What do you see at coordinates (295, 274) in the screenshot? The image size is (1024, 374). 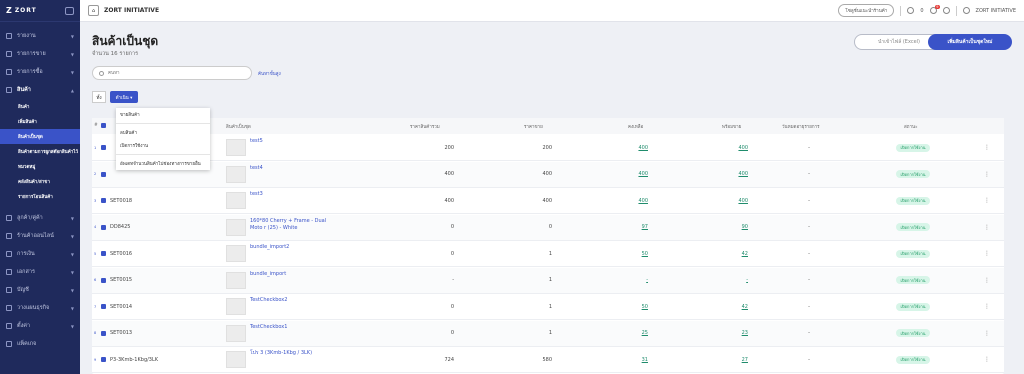 I see `name-link: bundle_import` at bounding box center [295, 274].